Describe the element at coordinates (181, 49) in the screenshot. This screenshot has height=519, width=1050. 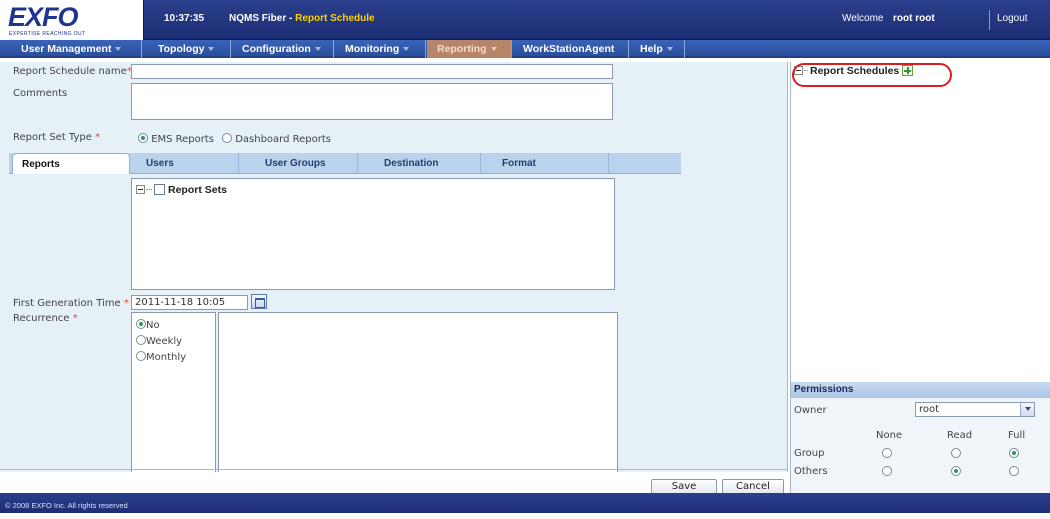
I see `nav-label: Topology` at that location.